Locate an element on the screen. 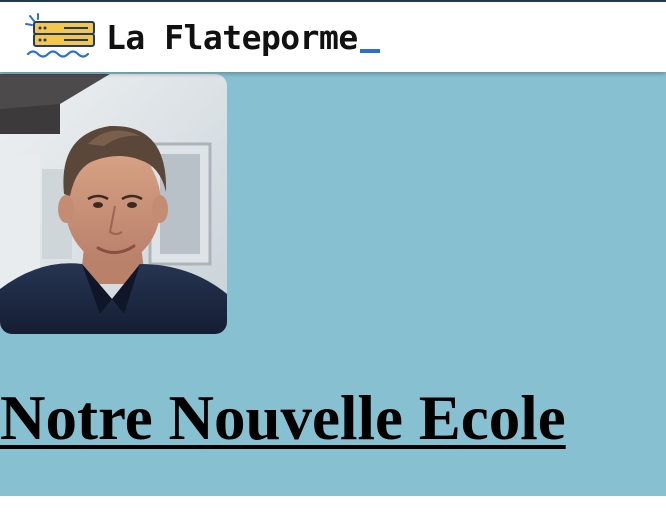 The image size is (666, 530). home-logo-link: La Flateporme is located at coordinates (202, 37).